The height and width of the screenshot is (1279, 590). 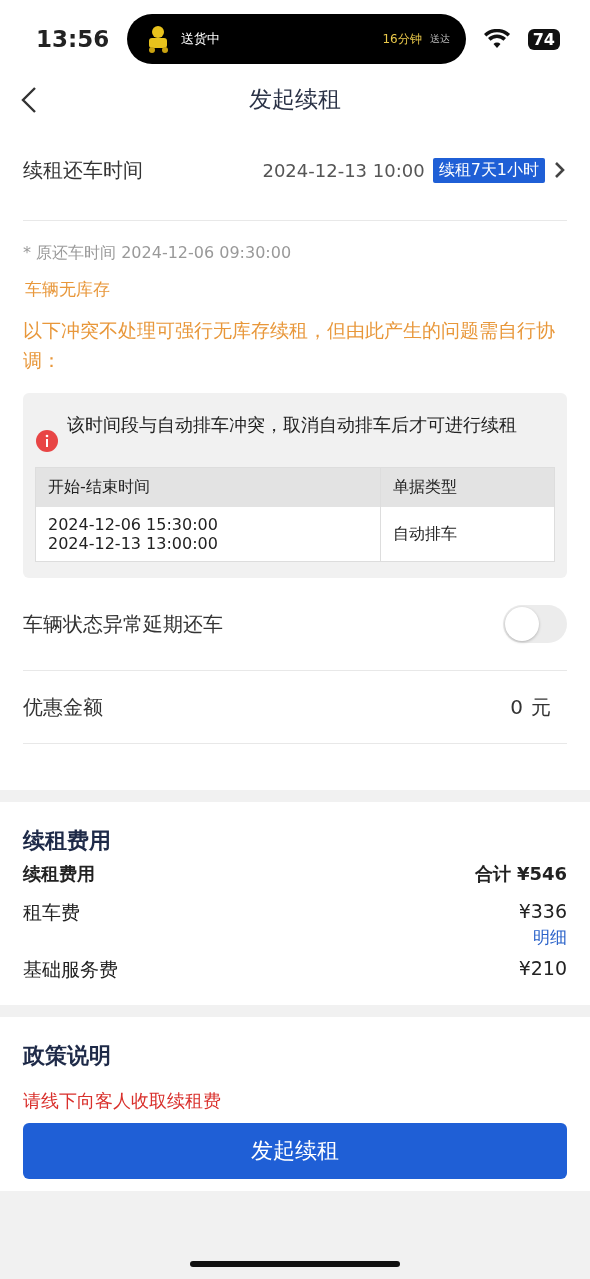 I want to click on currency-unit: 元, so click(x=541, y=707).